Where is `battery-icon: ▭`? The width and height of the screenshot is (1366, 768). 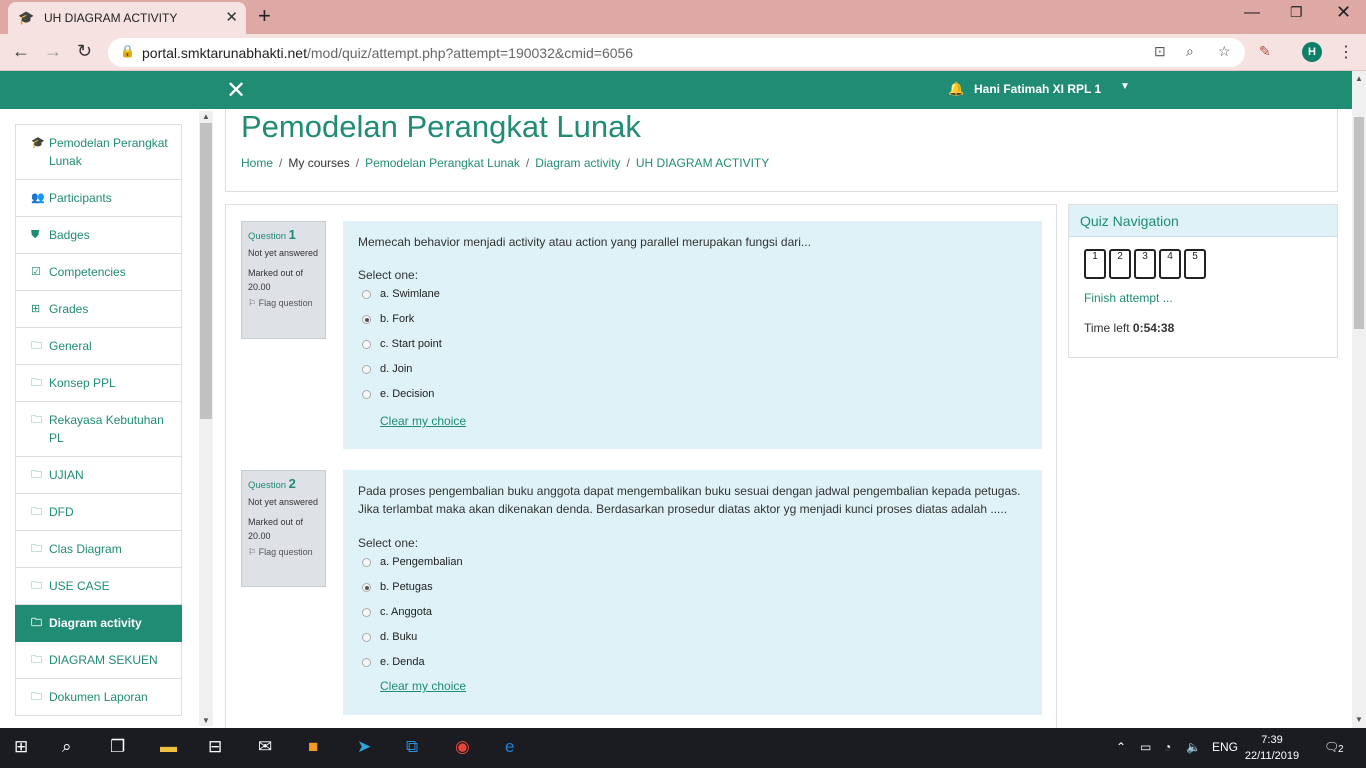 battery-icon: ▭ is located at coordinates (1145, 747).